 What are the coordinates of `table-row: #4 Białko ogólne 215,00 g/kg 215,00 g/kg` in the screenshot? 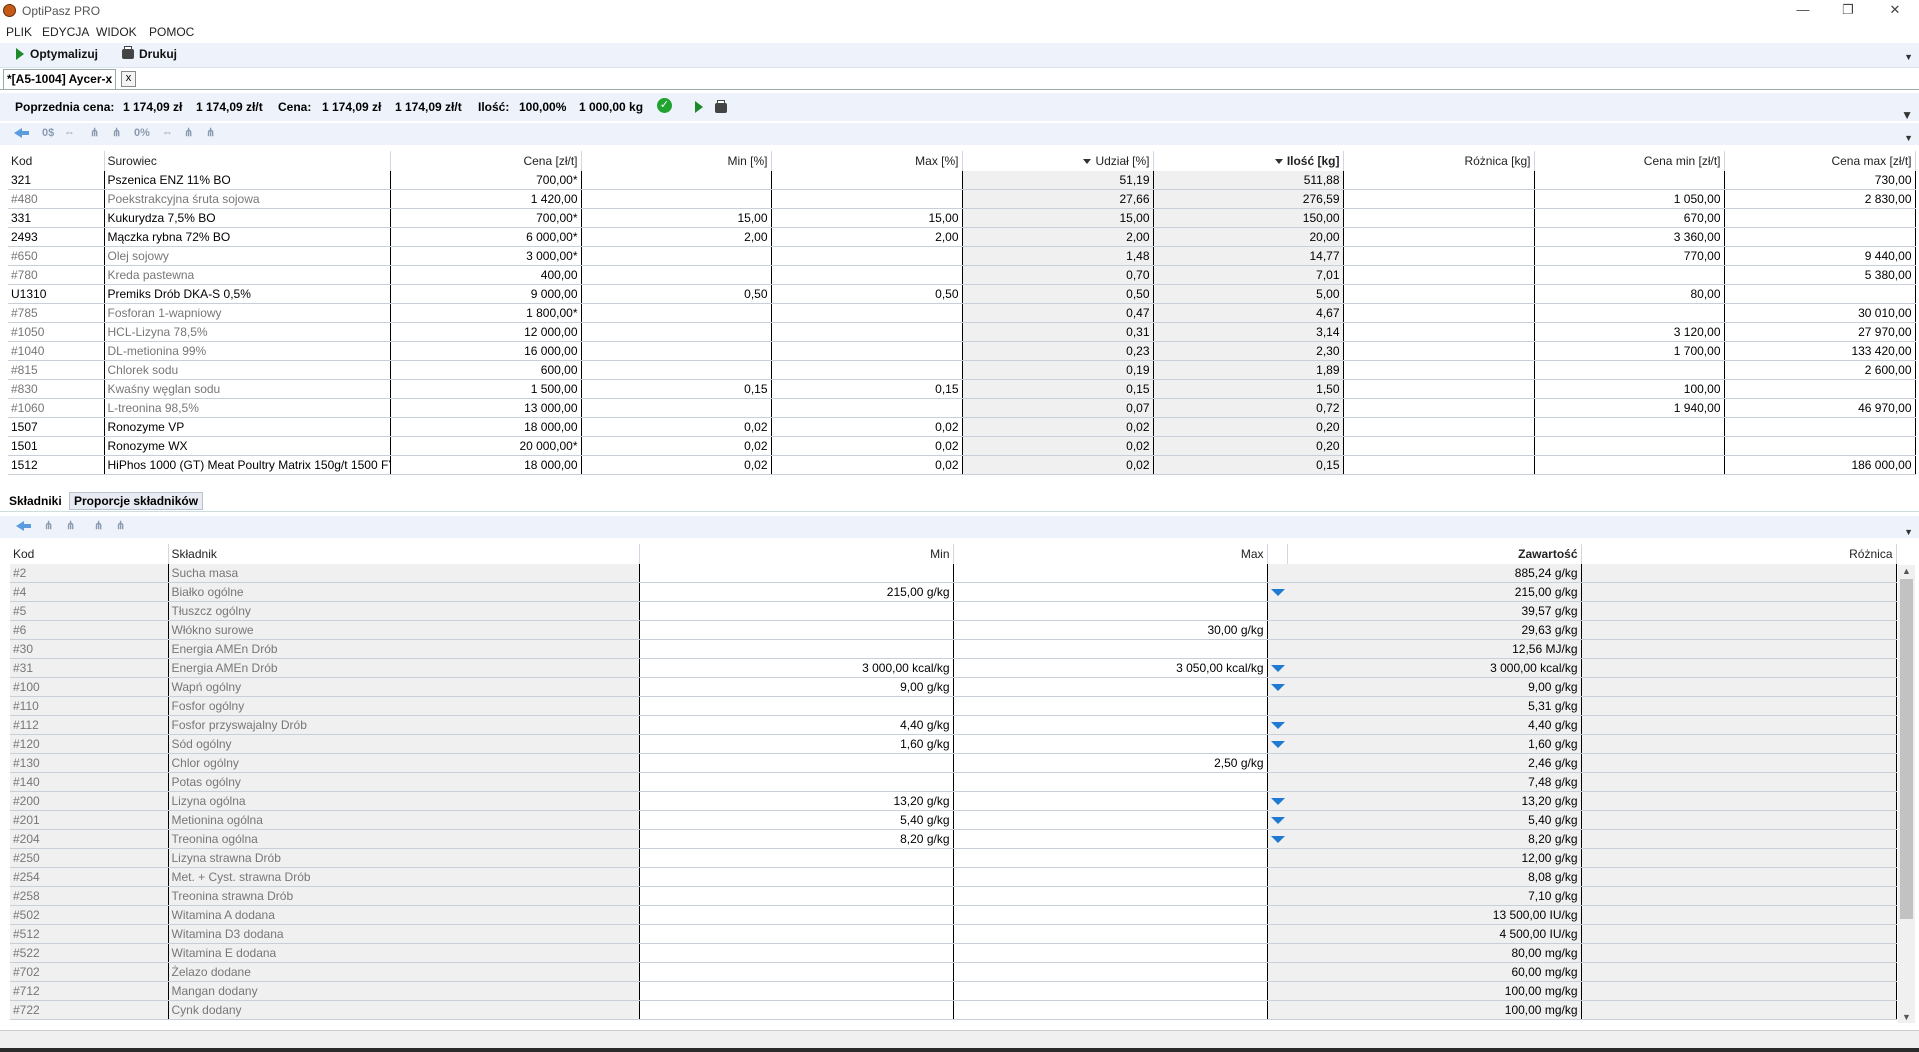 It's located at (953, 592).